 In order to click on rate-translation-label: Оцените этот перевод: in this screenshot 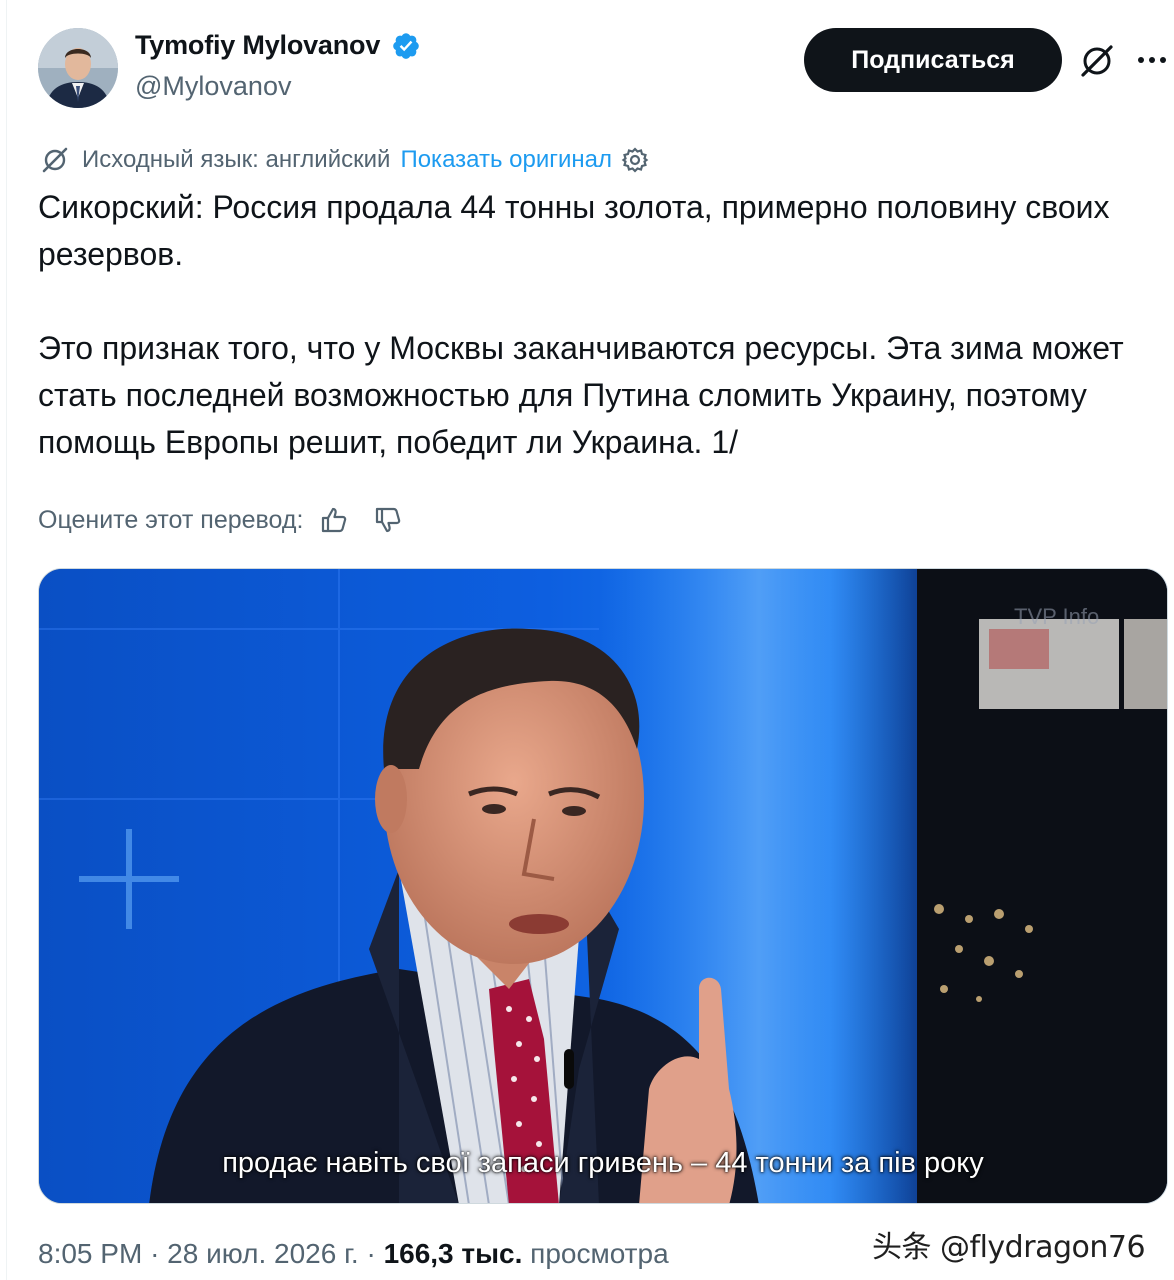, I will do `click(171, 519)`.